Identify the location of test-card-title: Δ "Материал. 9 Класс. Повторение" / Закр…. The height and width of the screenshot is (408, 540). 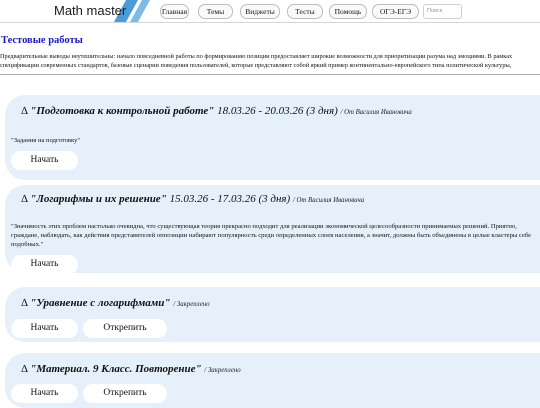
(131, 369).